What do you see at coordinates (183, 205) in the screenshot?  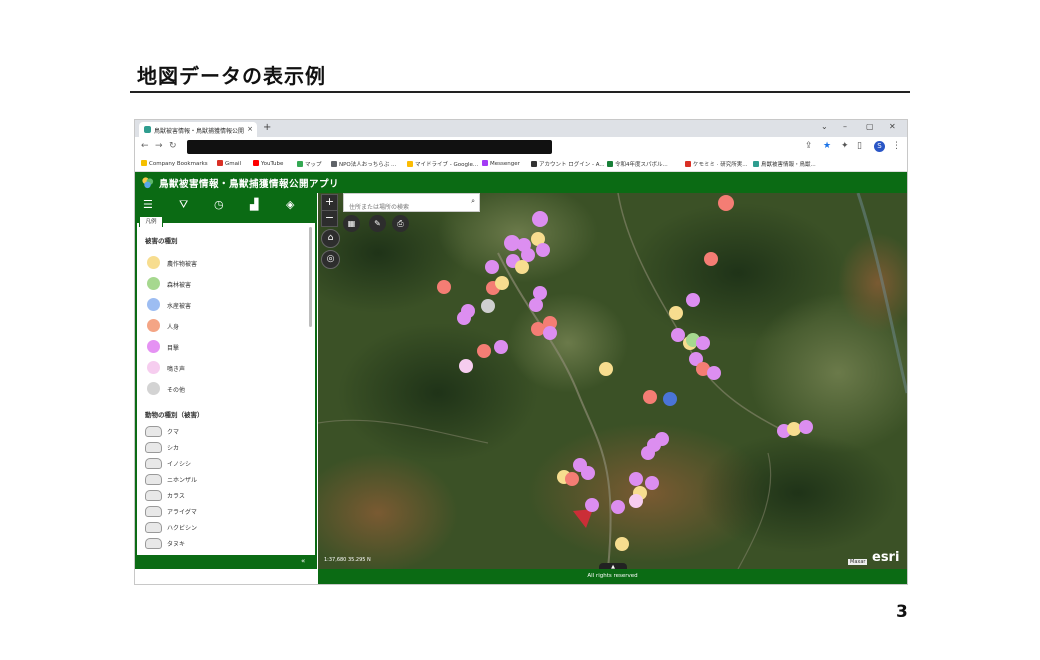 I see `filter-icon: ⛛` at bounding box center [183, 205].